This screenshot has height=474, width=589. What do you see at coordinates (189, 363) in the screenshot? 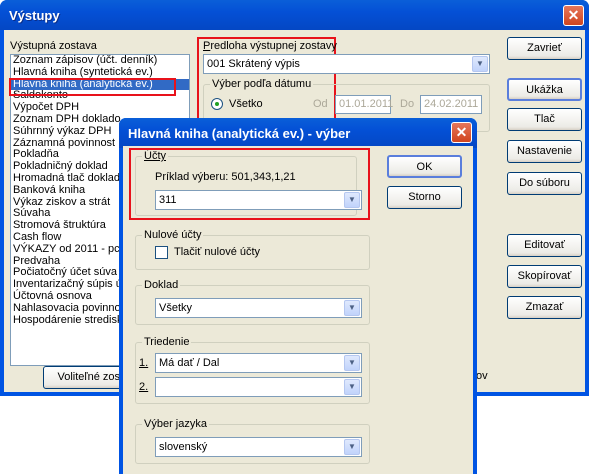
I see `sort1-value: Má dať / Dal` at bounding box center [189, 363].